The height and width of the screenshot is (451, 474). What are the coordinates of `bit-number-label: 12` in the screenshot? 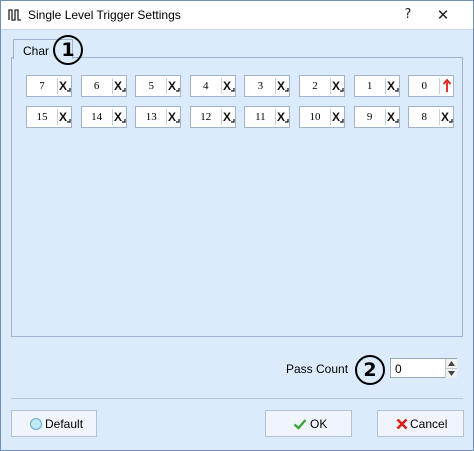 It's located at (206, 117).